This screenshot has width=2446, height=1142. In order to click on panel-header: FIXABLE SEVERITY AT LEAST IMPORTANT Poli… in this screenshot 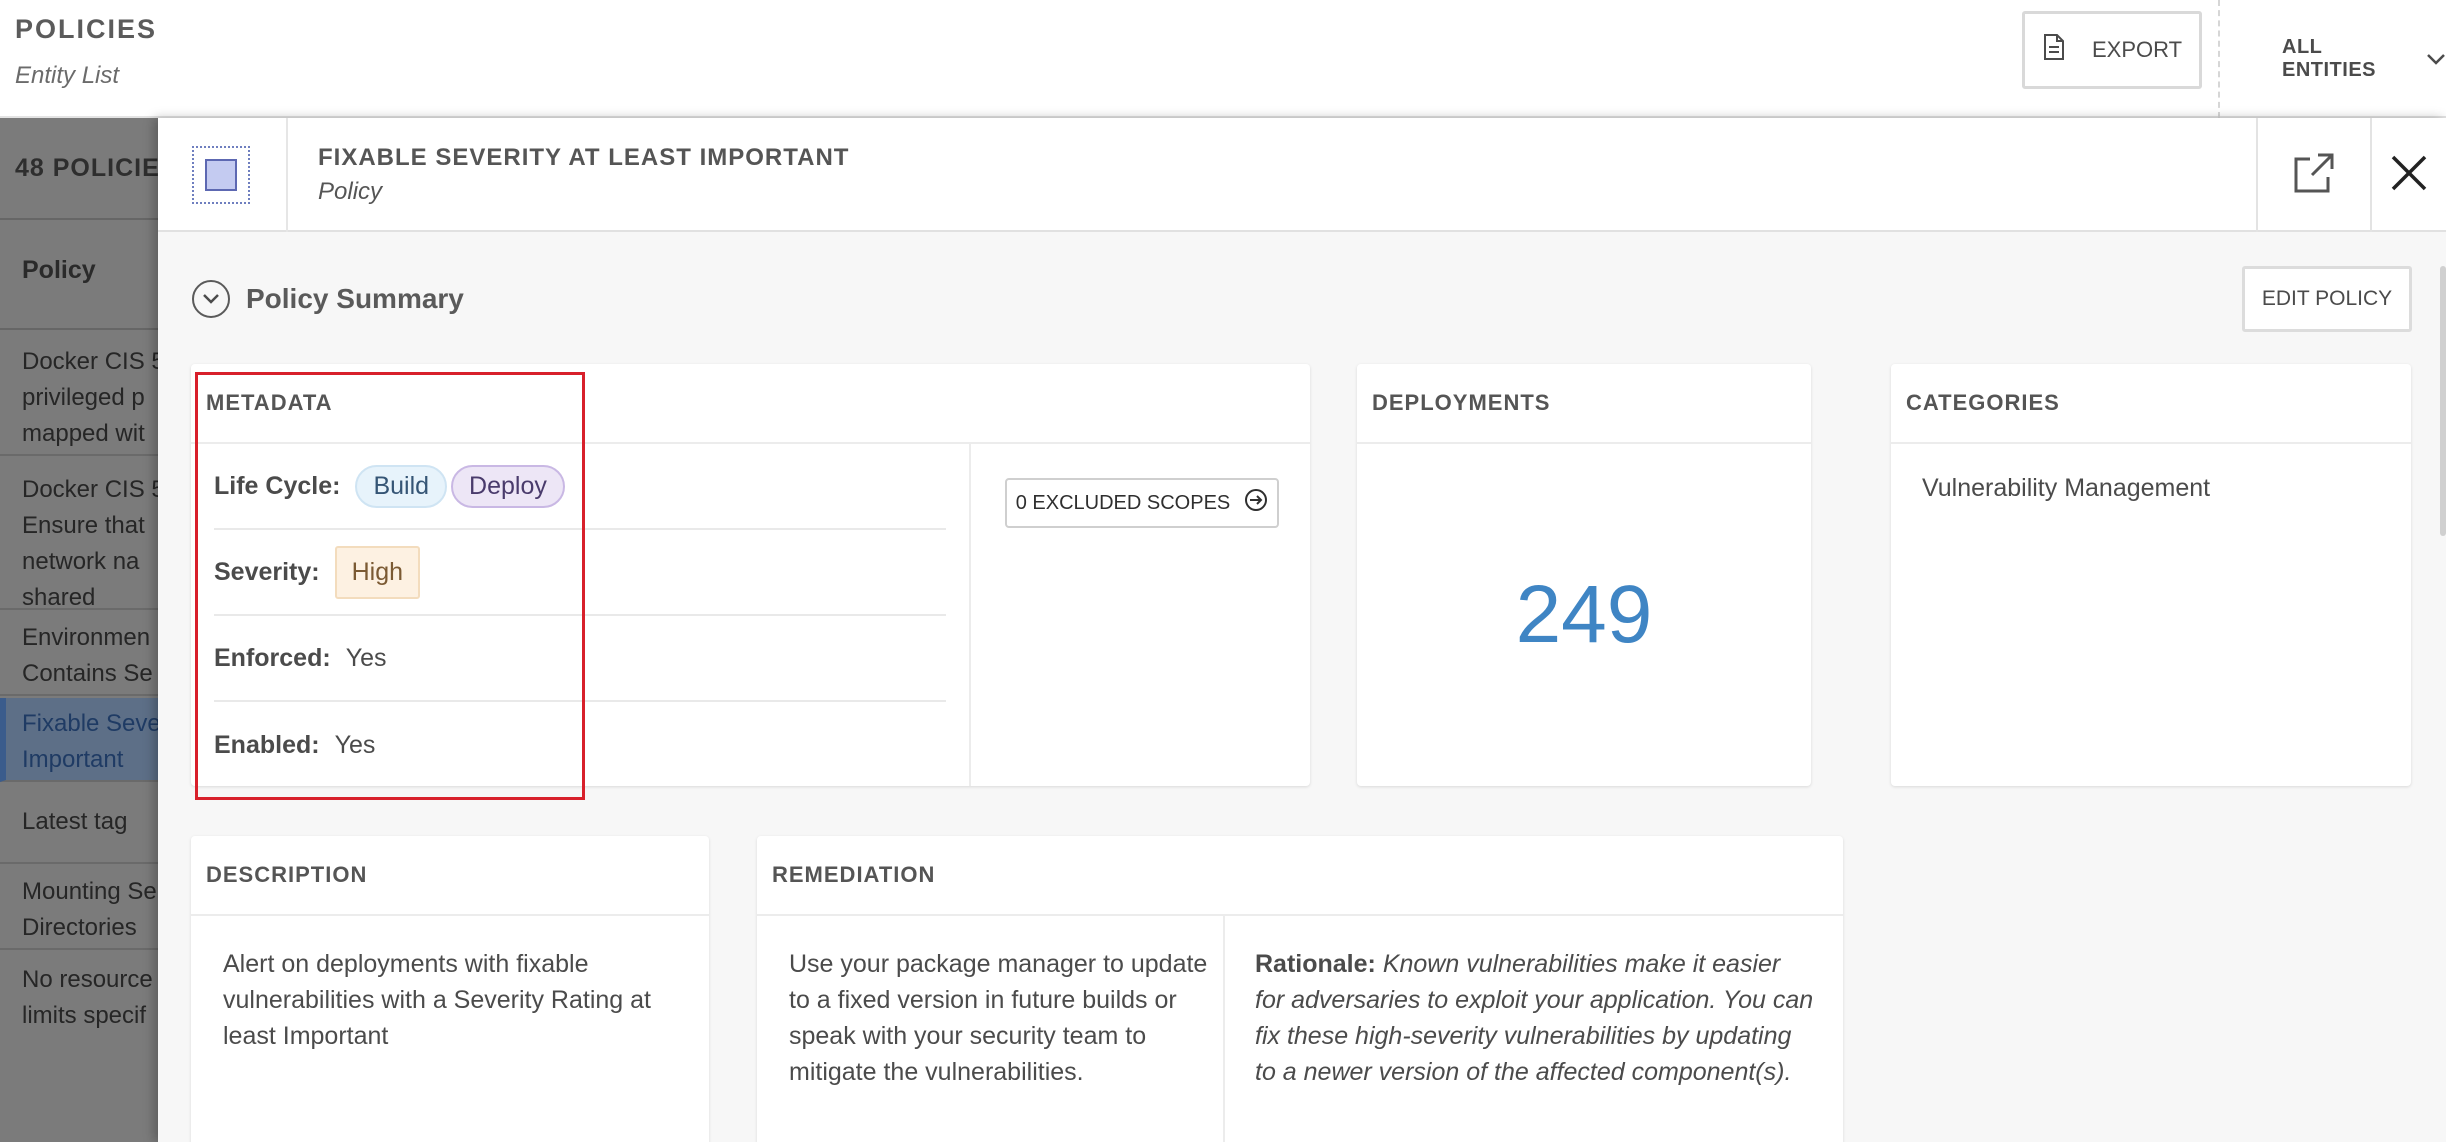, I will do `click(1302, 175)`.